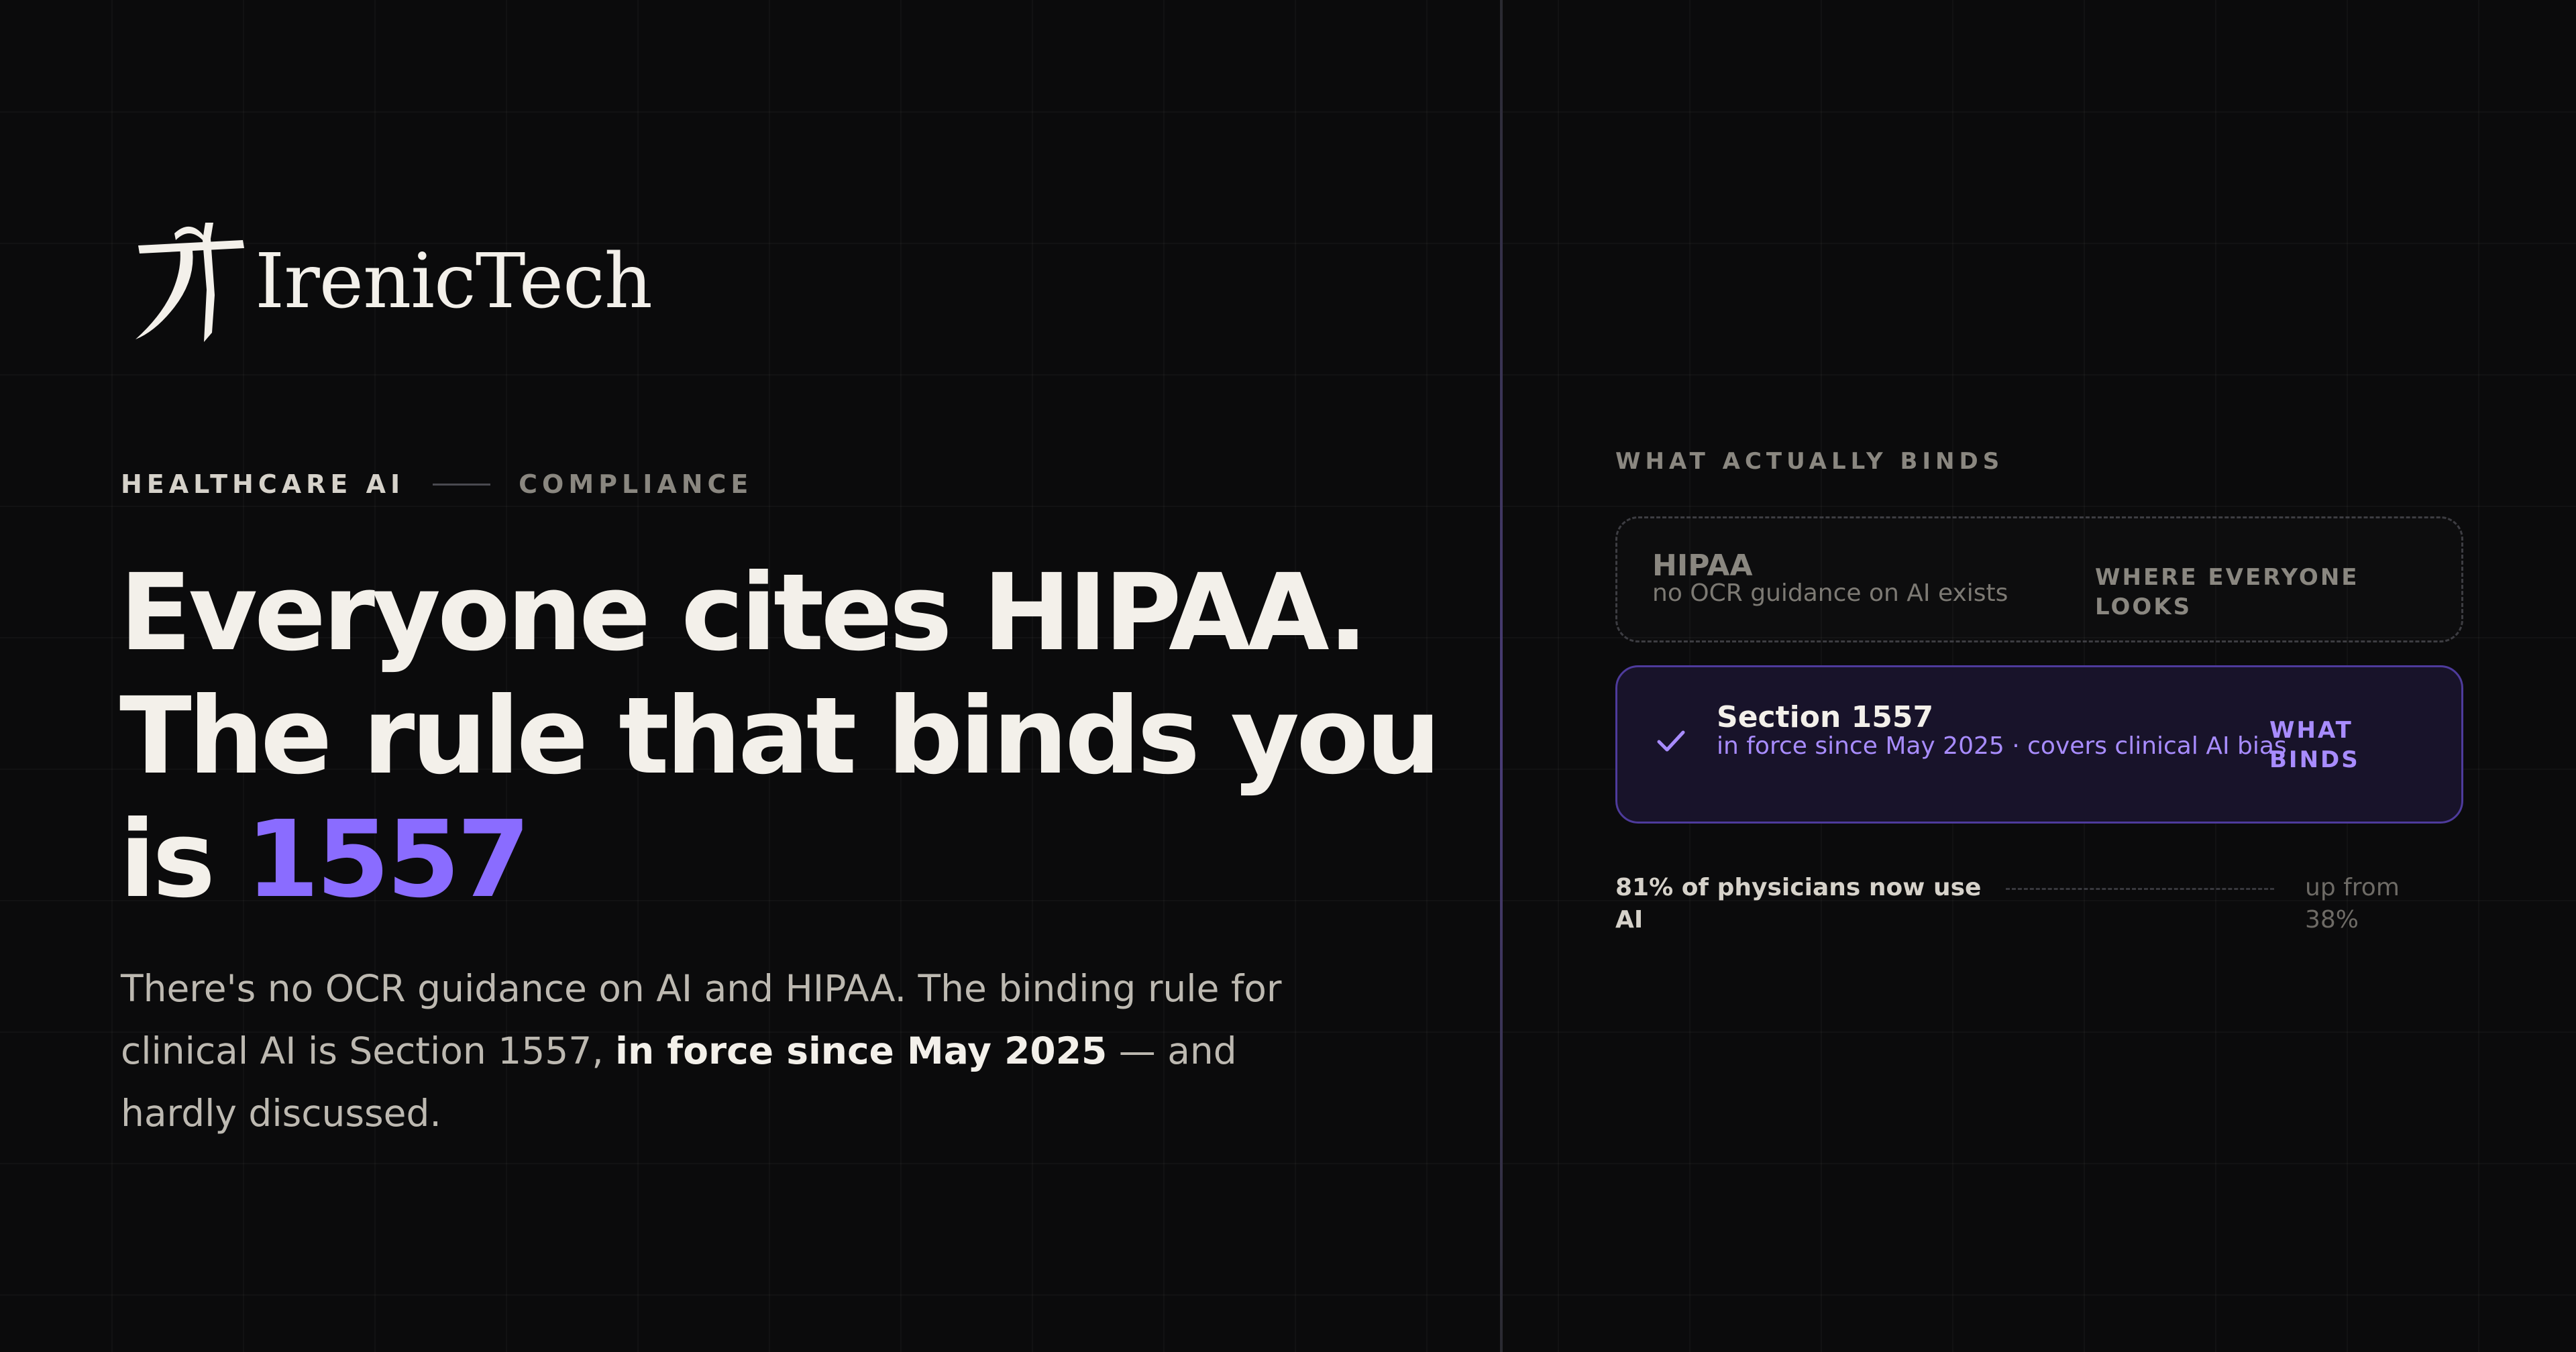  I want to click on column-divider, so click(1501, 676).